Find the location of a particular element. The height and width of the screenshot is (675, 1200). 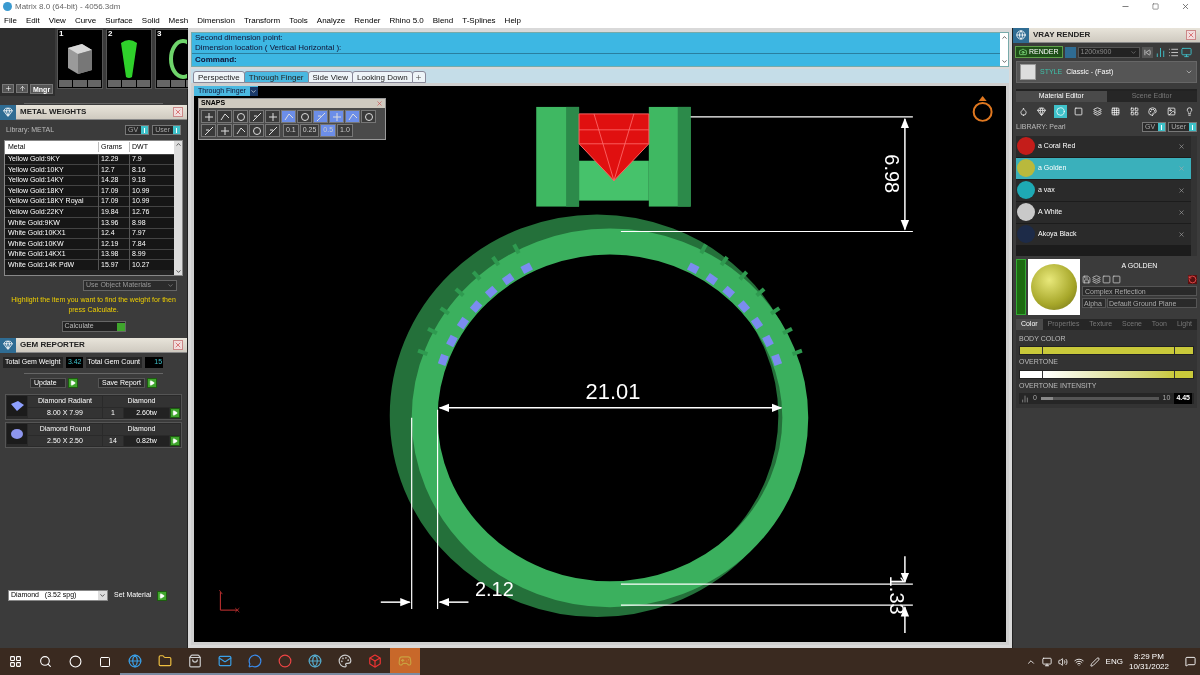

slider-fill is located at coordinates (1046, 398).